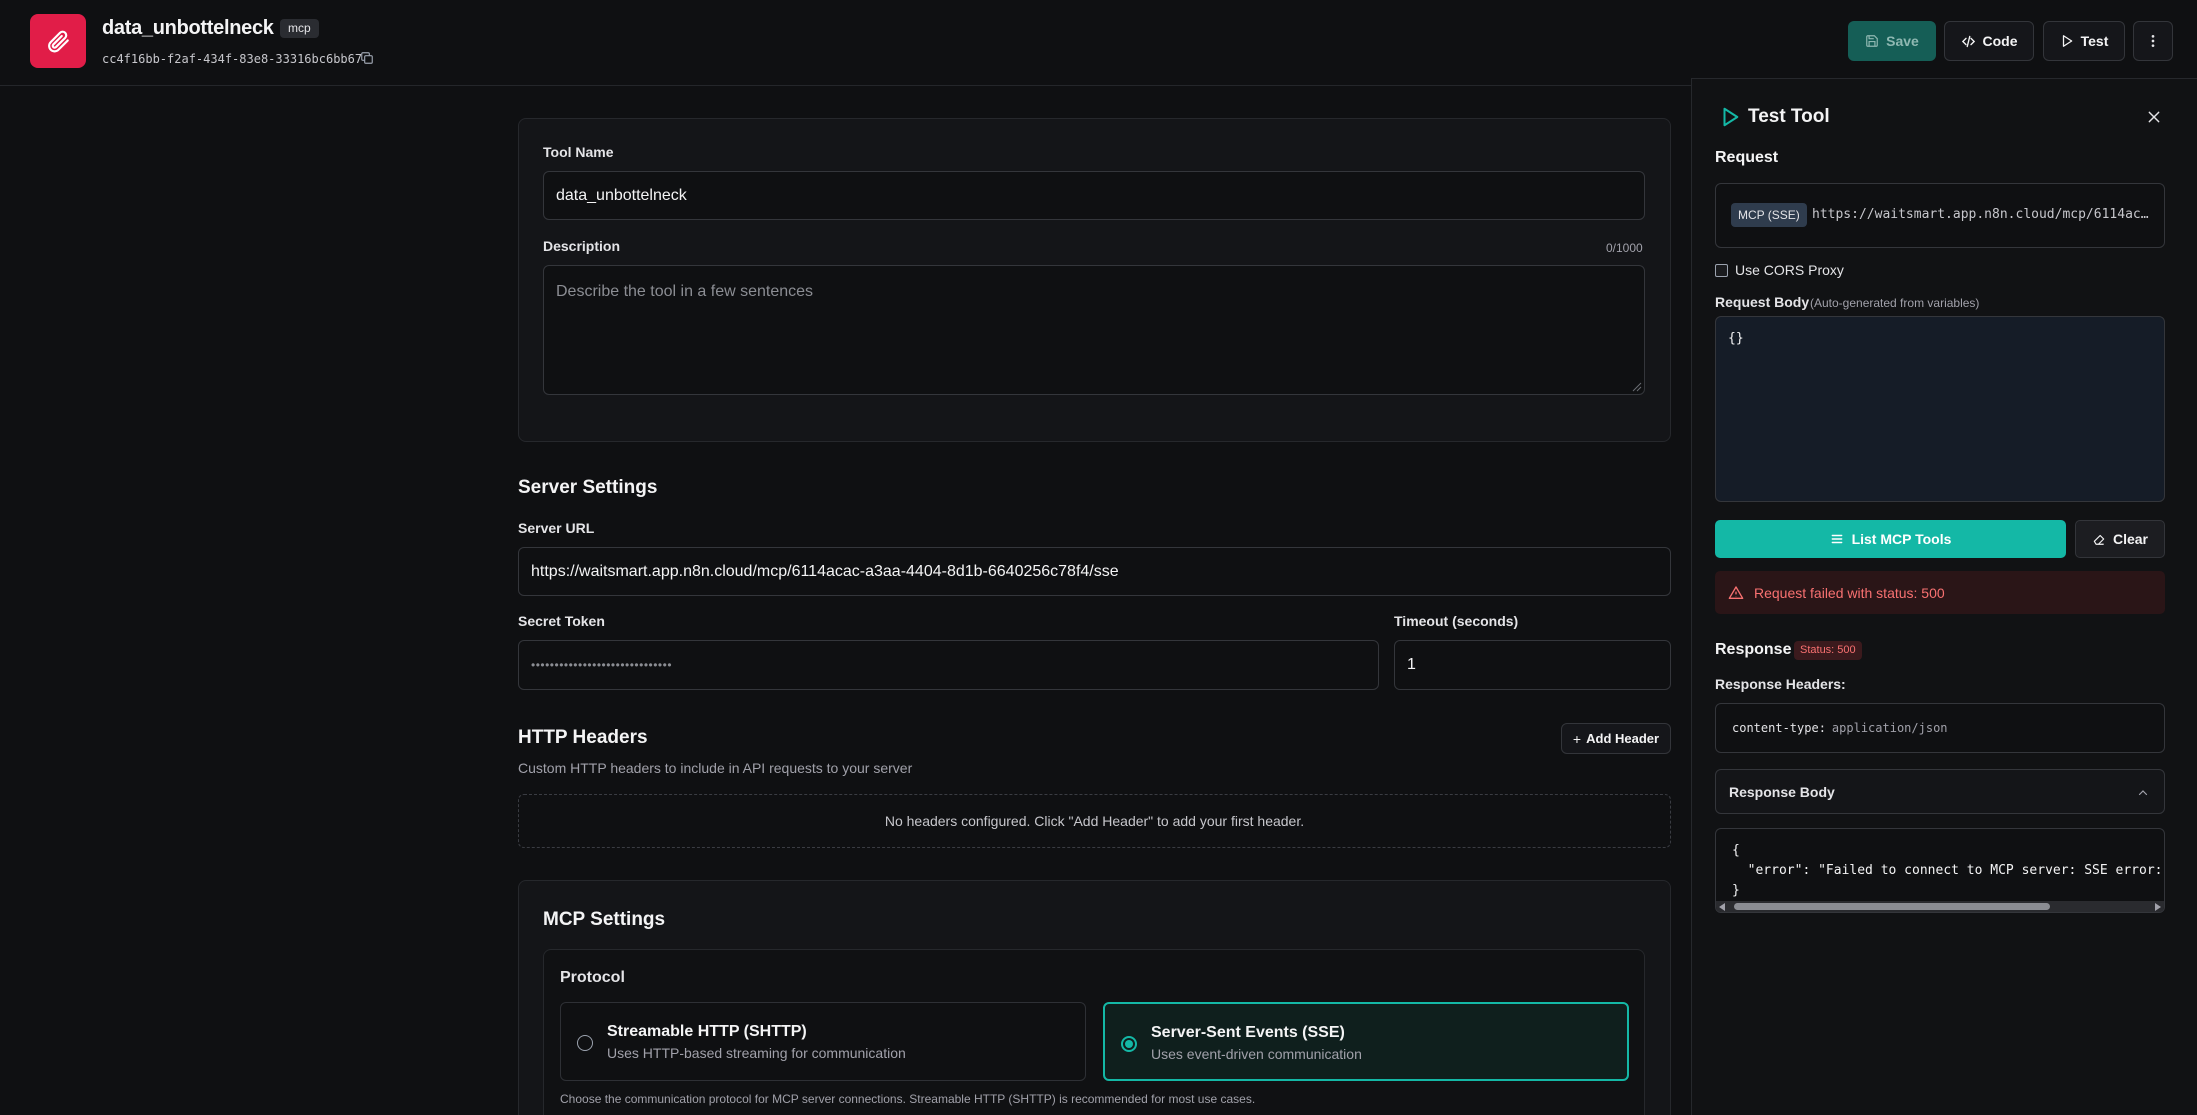 This screenshot has width=2197, height=1115. Describe the element at coordinates (232, 59) in the screenshot. I see `tool-id: cc4f16bb-f2af-434f-83e8-33316bc6bb67` at that location.